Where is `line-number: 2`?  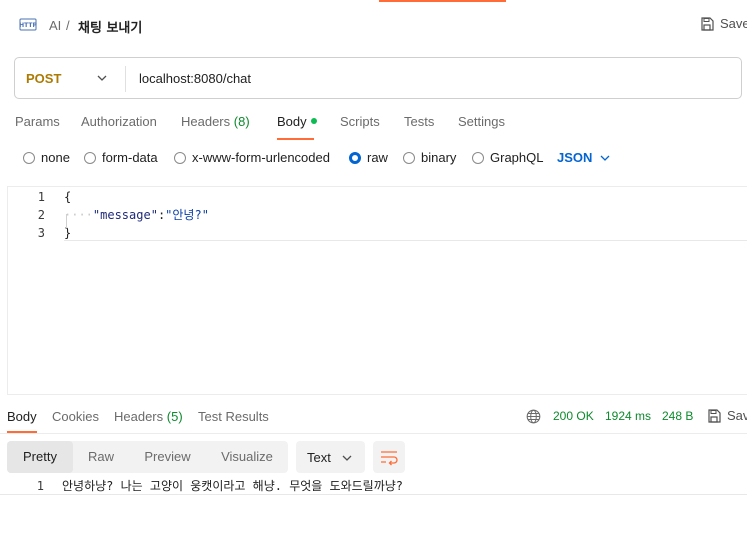 line-number: 2 is located at coordinates (41, 215).